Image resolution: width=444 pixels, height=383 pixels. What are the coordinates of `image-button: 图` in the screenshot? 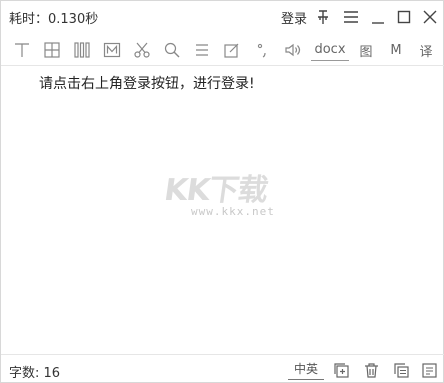 It's located at (366, 50).